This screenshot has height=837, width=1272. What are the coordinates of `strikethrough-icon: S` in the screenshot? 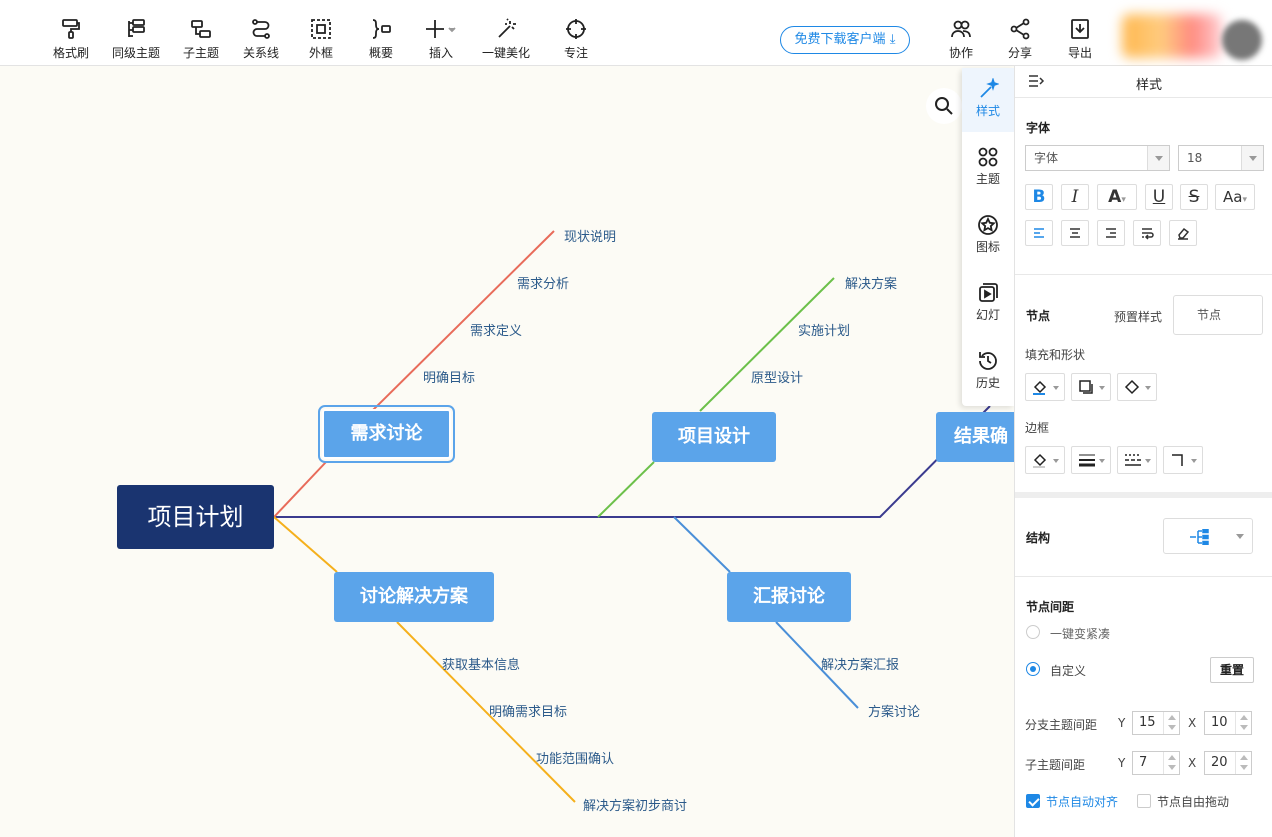 It's located at (1194, 197).